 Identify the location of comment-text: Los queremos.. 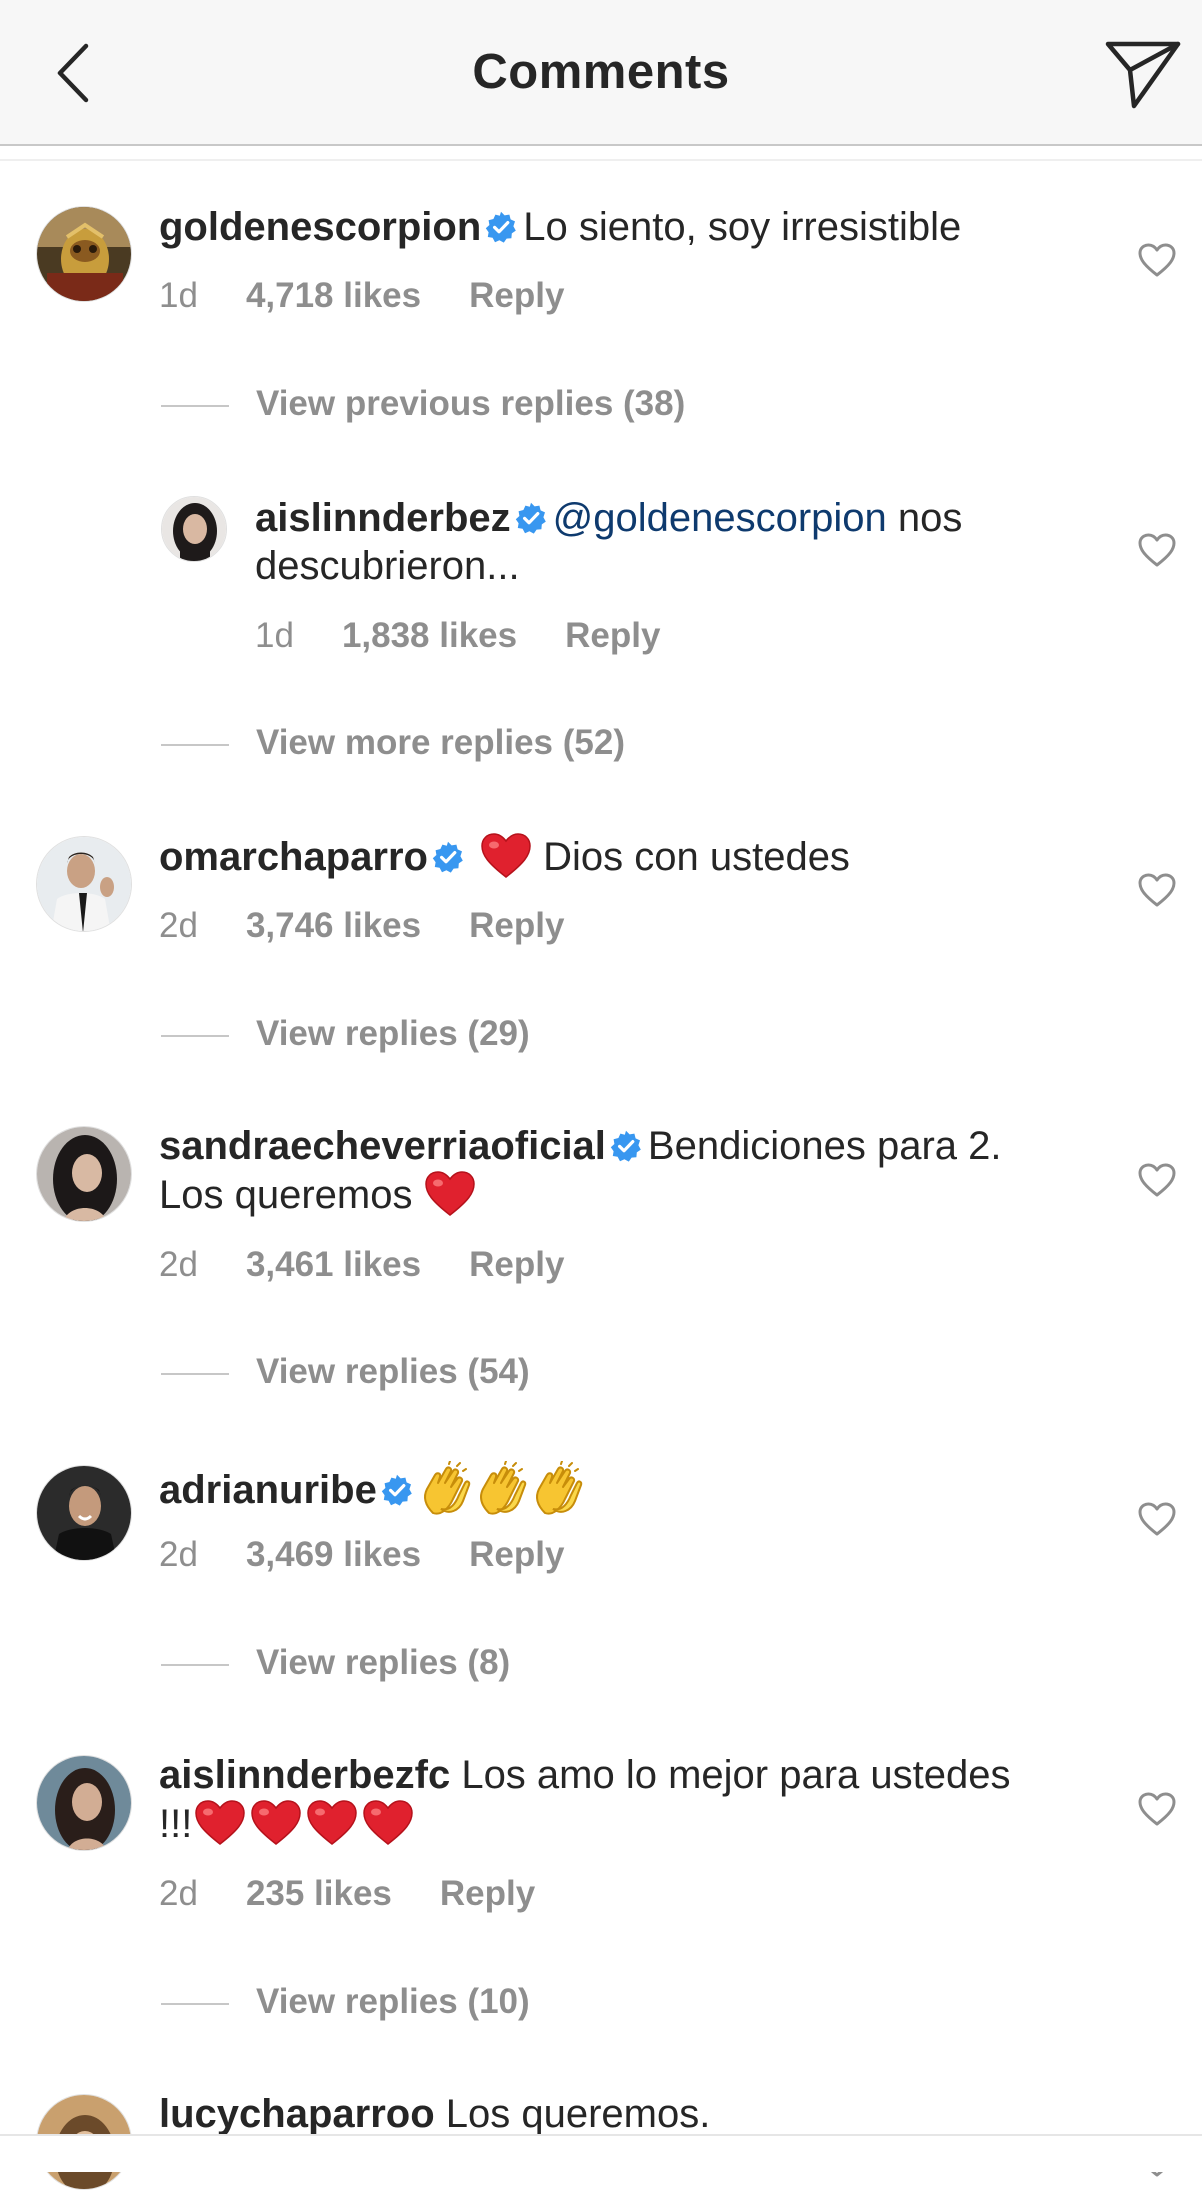
(572, 2114).